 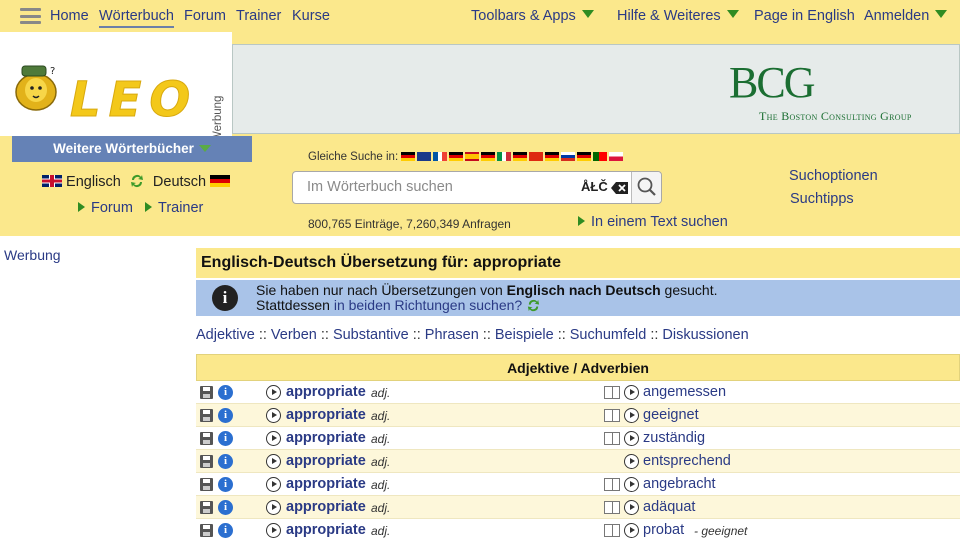 What do you see at coordinates (205, 16) in the screenshot?
I see `nav-forum: Forum` at bounding box center [205, 16].